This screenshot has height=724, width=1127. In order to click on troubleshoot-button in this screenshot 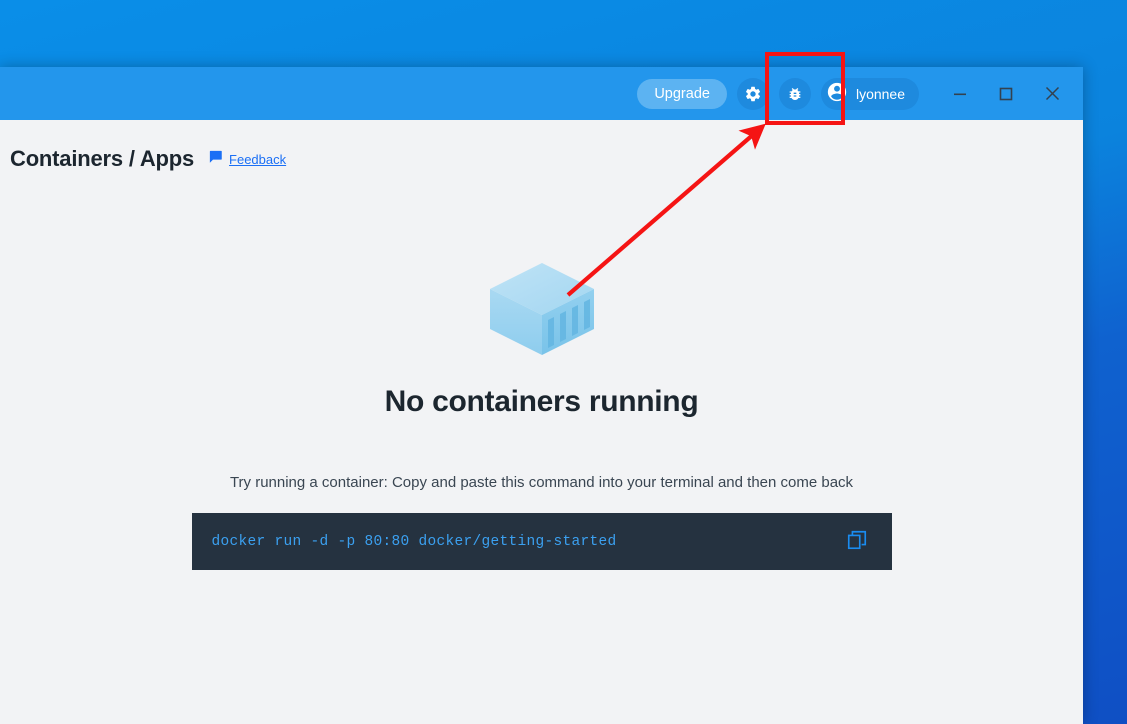, I will do `click(794, 93)`.